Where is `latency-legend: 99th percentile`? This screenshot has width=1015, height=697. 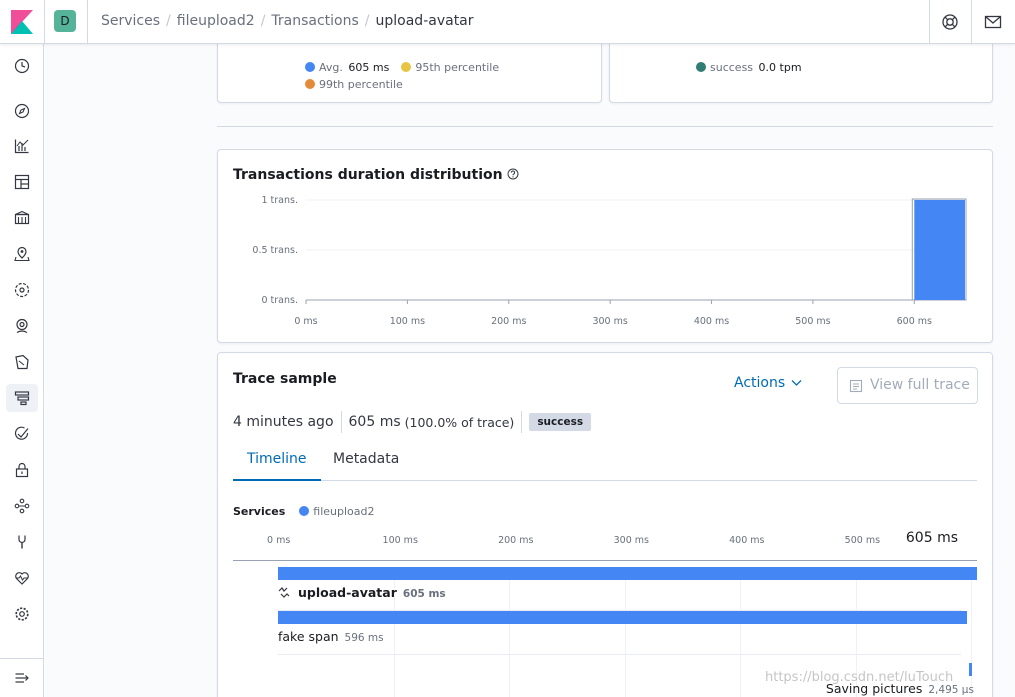
latency-legend: 99th percentile is located at coordinates (354, 84).